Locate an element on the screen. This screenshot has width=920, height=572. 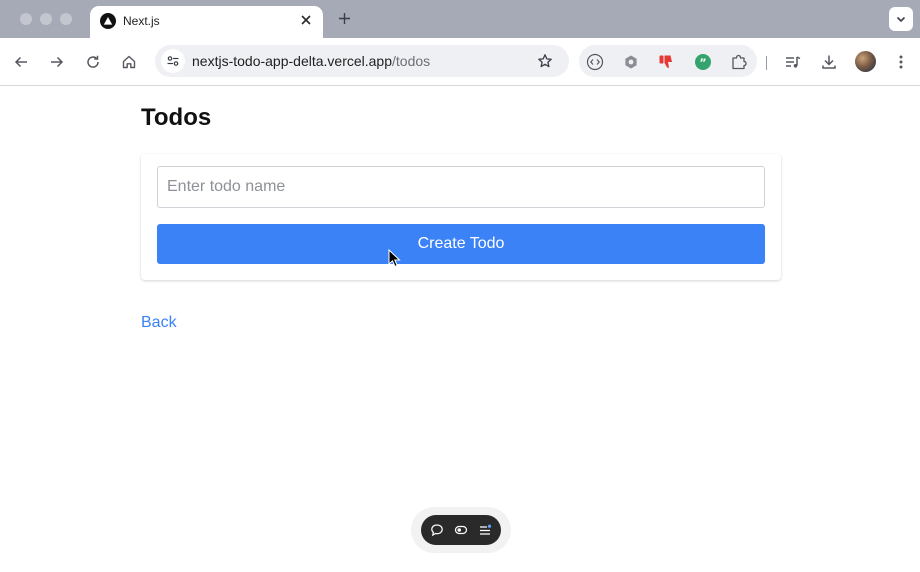
browser-toolbar: nextjs-todo-app-delta.vercel.app/todos ” is located at coordinates (460, 62).